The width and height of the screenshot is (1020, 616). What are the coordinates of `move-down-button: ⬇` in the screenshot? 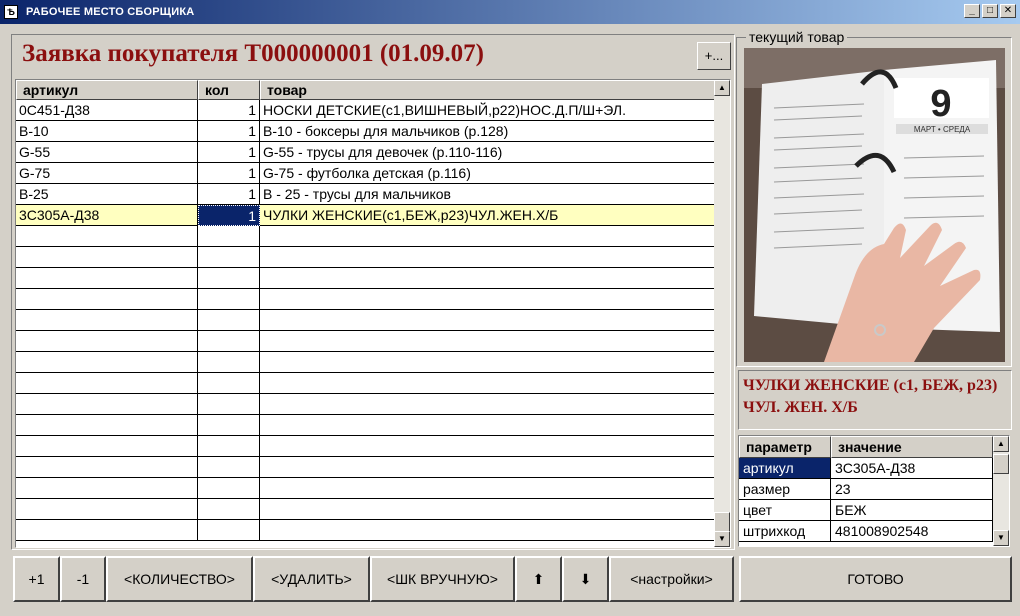 It's located at (585, 579).